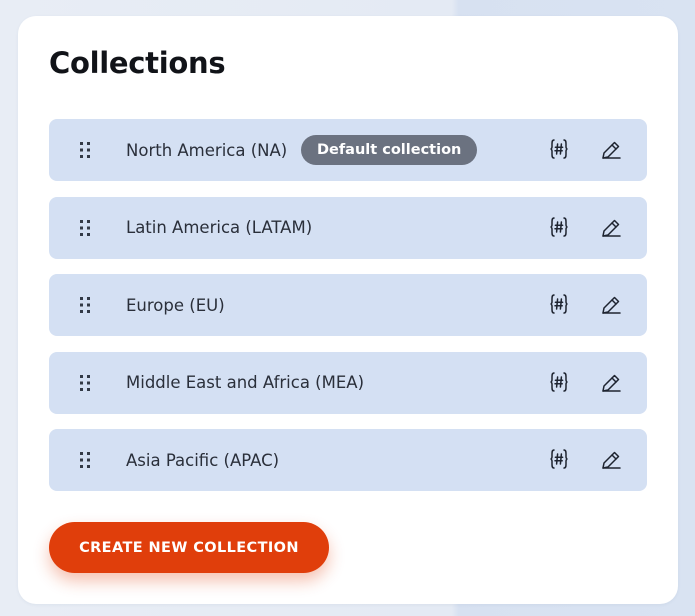 This screenshot has height=616, width=695. What do you see at coordinates (348, 460) in the screenshot?
I see `collection-row: Asia Pacific (APAC)` at bounding box center [348, 460].